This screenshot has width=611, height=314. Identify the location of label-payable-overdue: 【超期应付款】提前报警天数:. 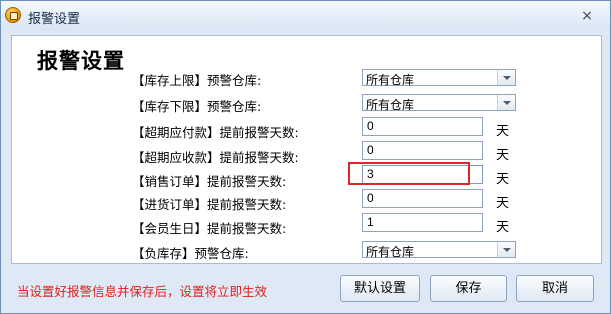
(215, 132).